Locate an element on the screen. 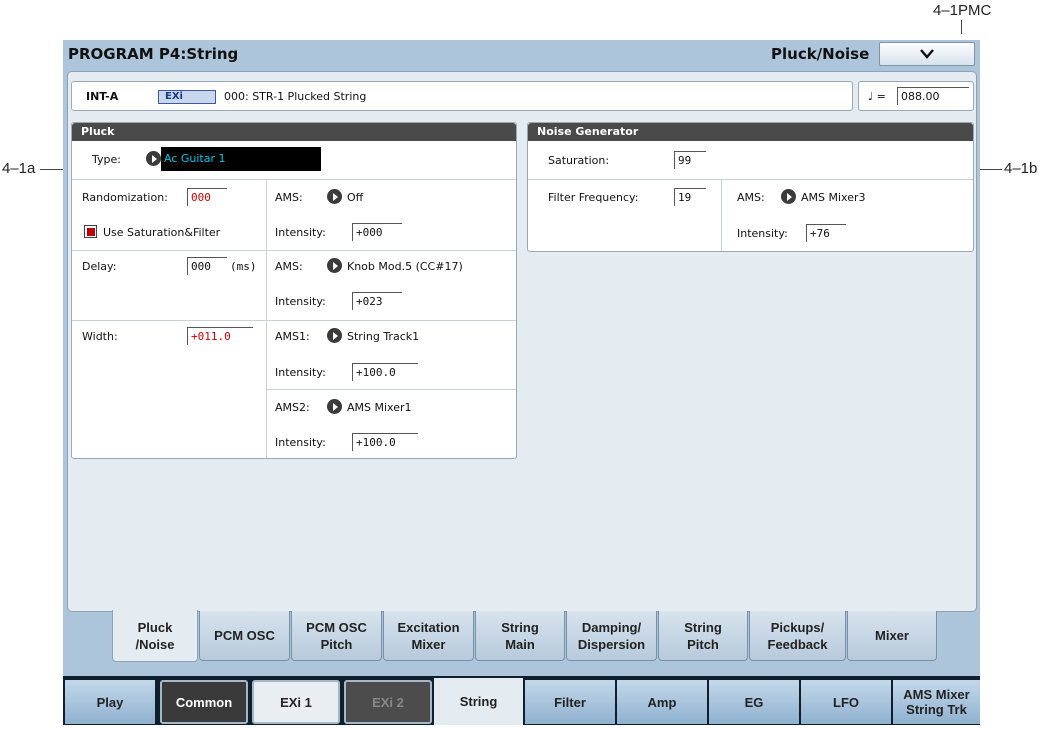 This screenshot has height=729, width=1043. tab-label: Amp is located at coordinates (662, 702).